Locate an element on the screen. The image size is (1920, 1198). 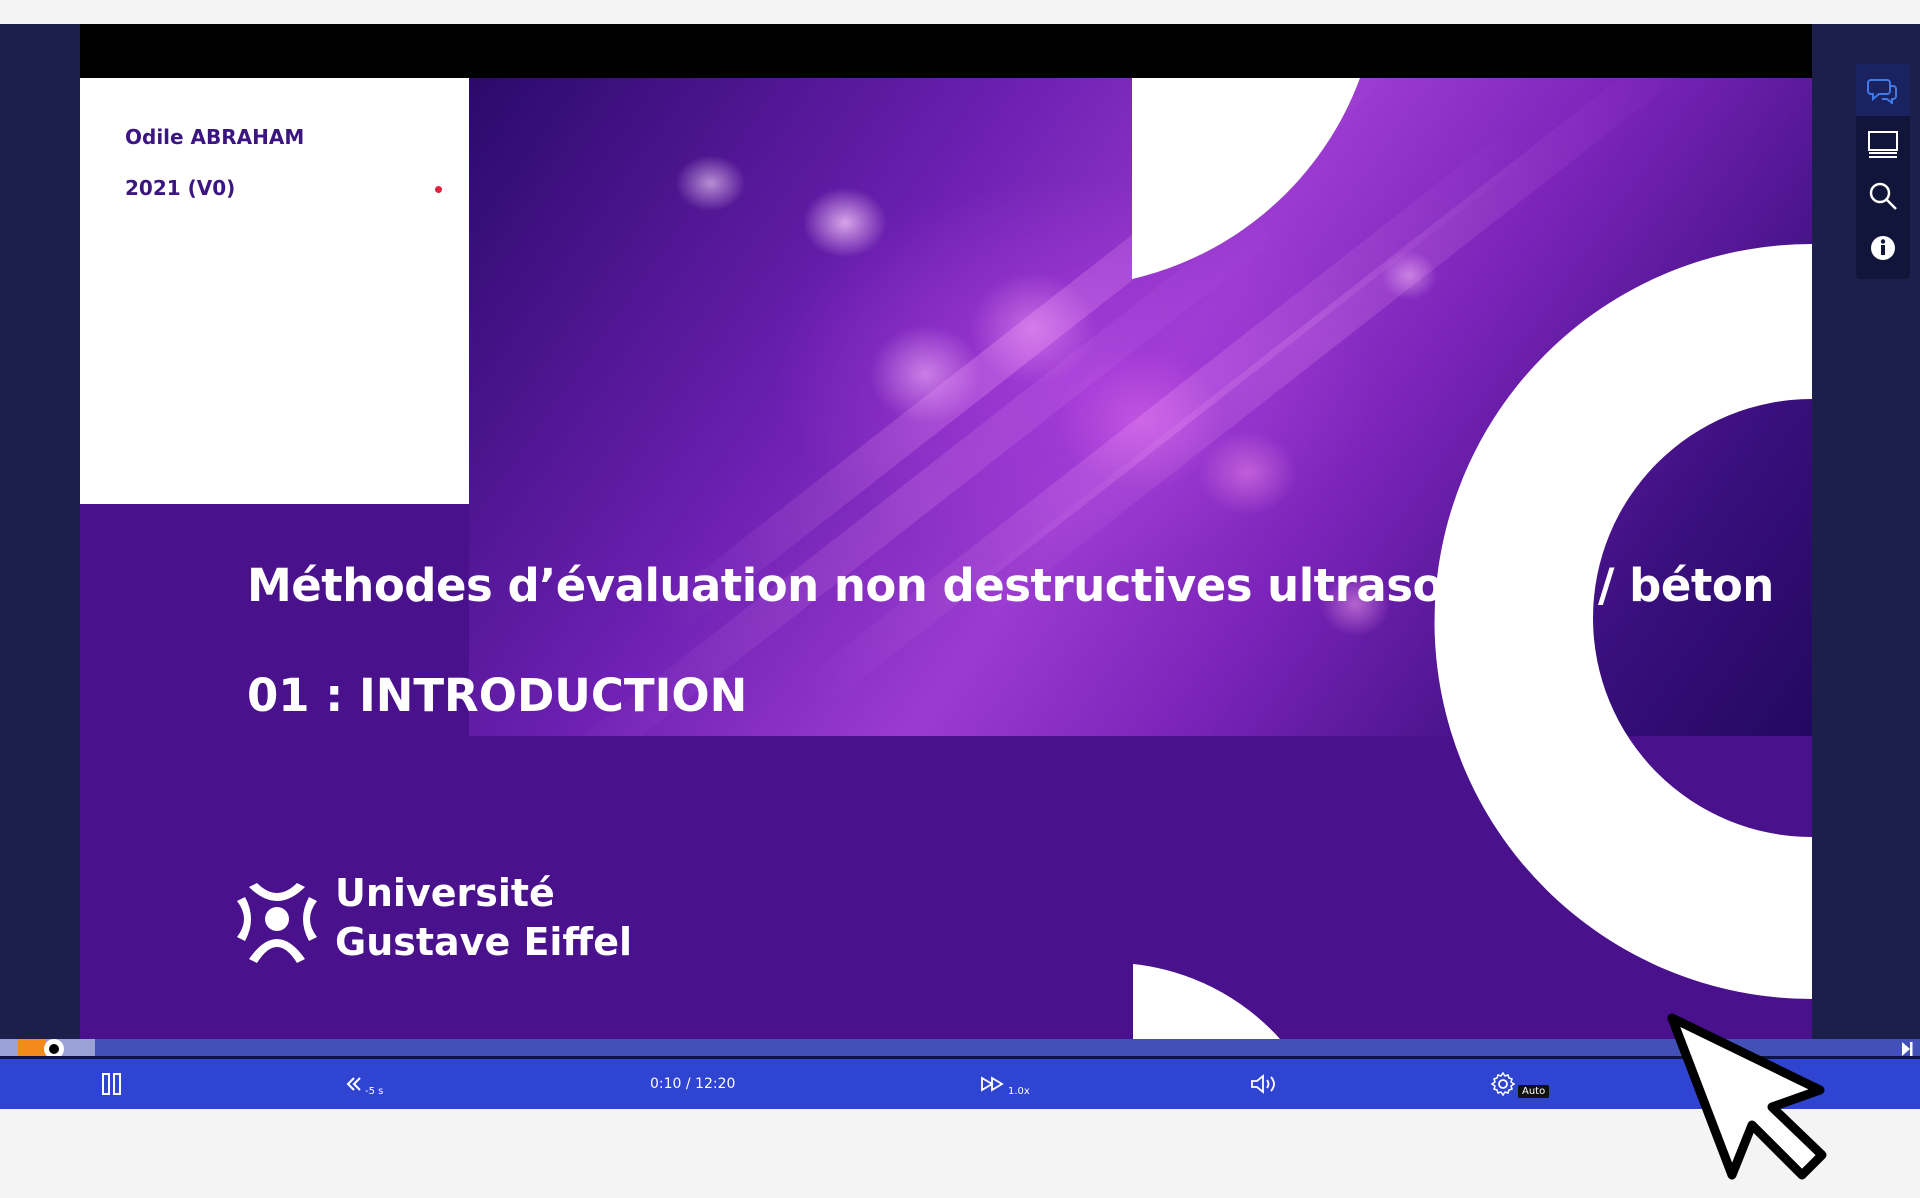
gear-icon is located at coordinates (1503, 1084).